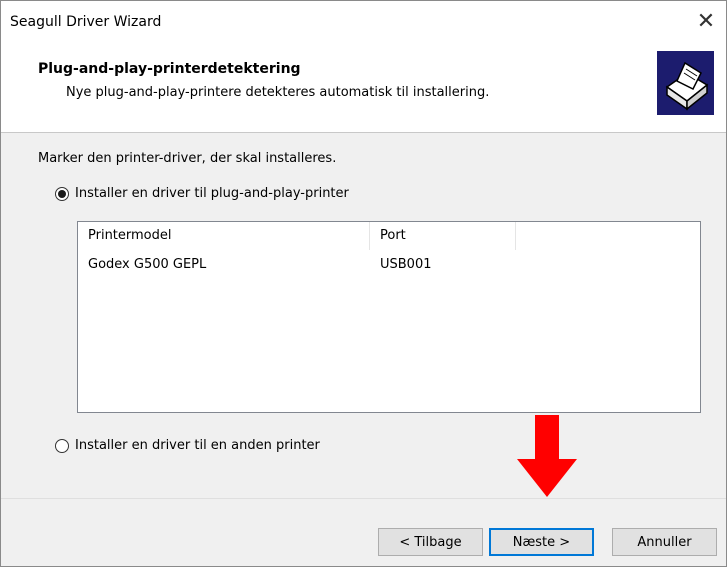 Image resolution: width=727 pixels, height=567 pixels. What do you see at coordinates (363, 532) in the screenshot?
I see `wizard-footer: < Tilbage Næste > Annuller` at bounding box center [363, 532].